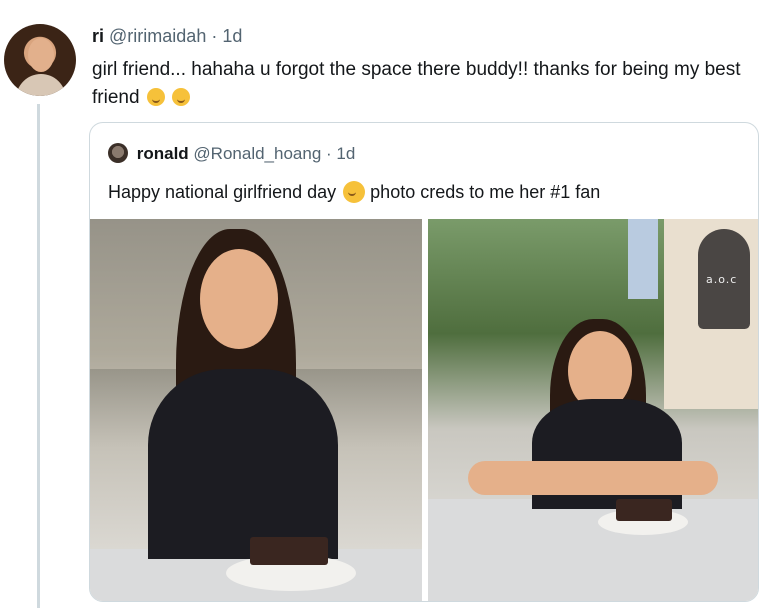 This screenshot has width=760, height=608. What do you see at coordinates (722, 279) in the screenshot?
I see `bottle-label: a.o.c` at bounding box center [722, 279].